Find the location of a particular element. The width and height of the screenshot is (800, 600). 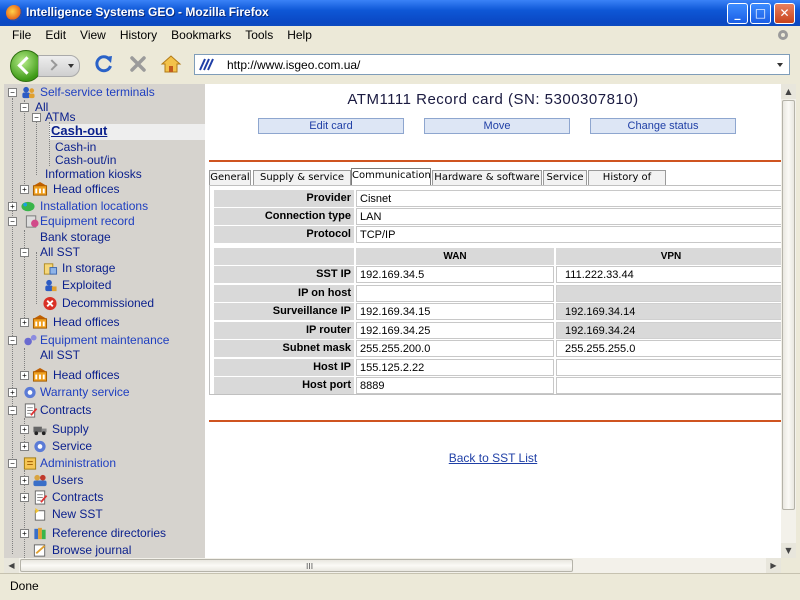

sidebar-item-label: All SST is located at coordinates (60, 355).